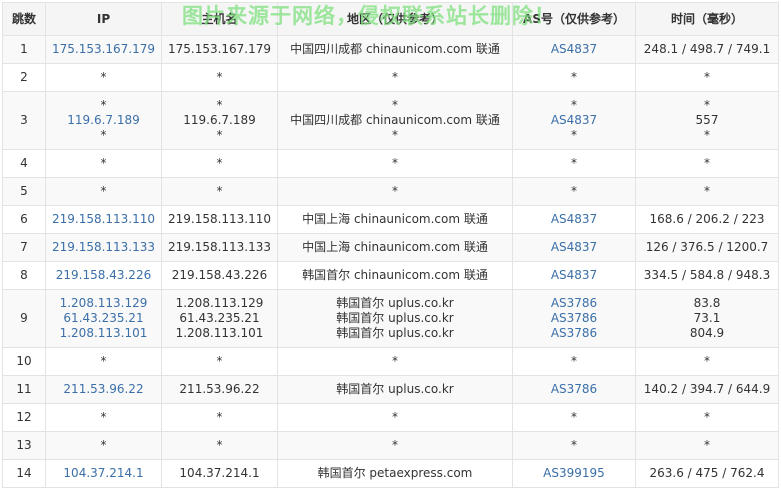 The image size is (781, 500). What do you see at coordinates (24, 247) in the screenshot?
I see `hop-cell: 7` at bounding box center [24, 247].